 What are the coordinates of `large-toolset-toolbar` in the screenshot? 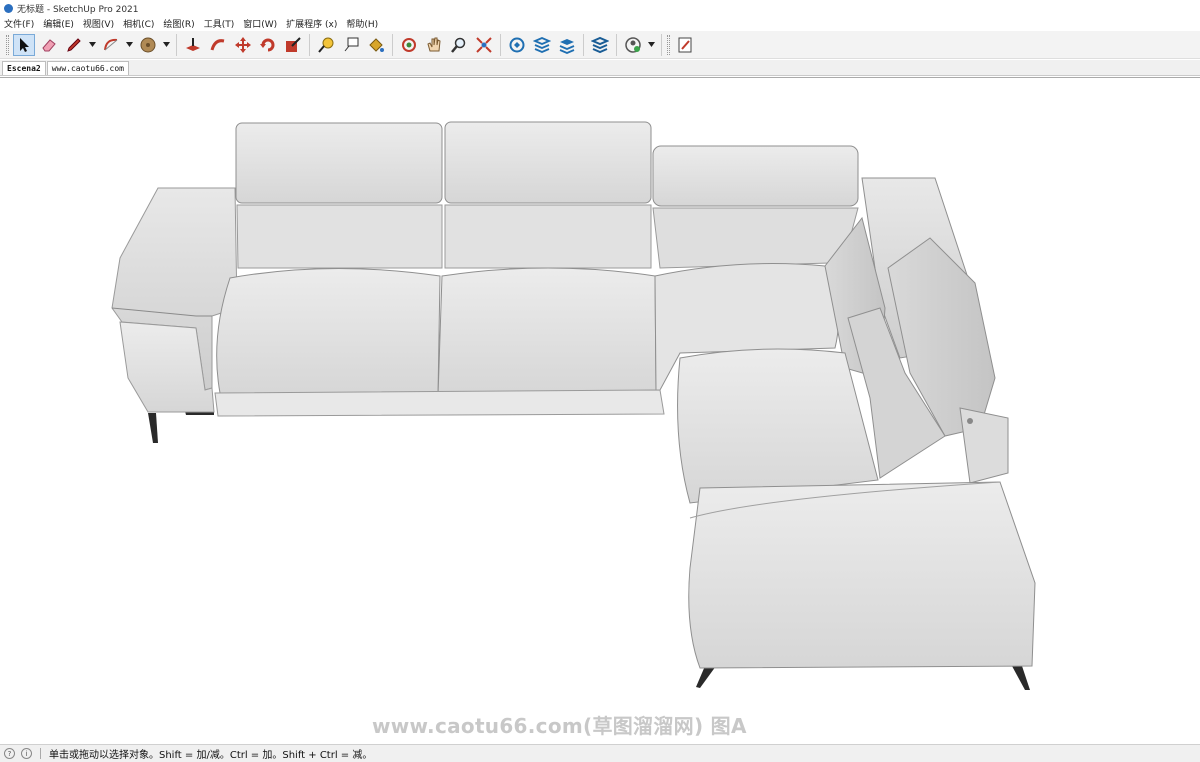 It's located at (600, 45).